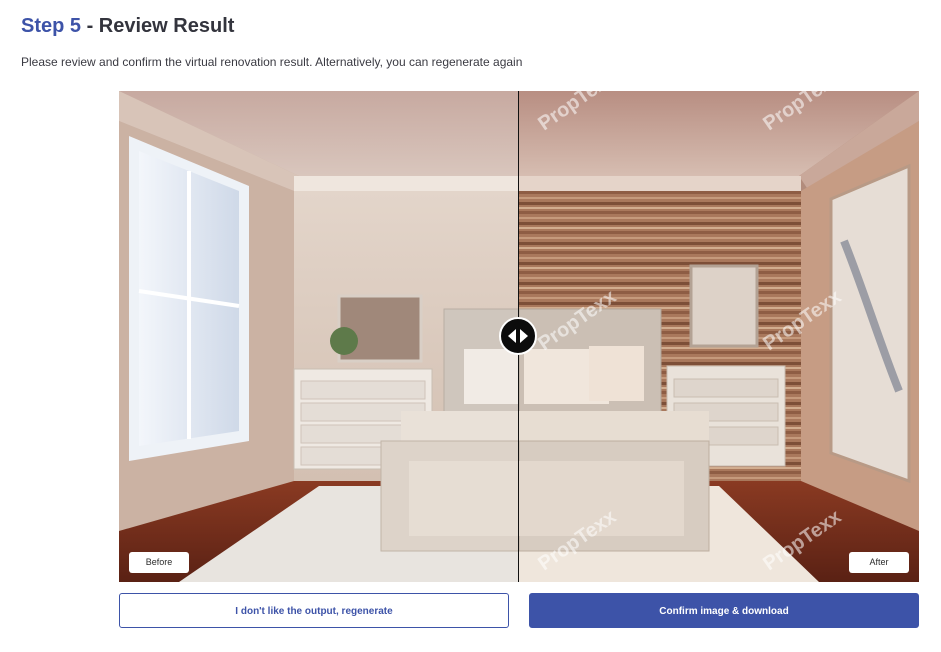 The width and height of the screenshot is (941, 652). I want to click on regenerate-button: I don't like the output, regenerate, so click(314, 610).